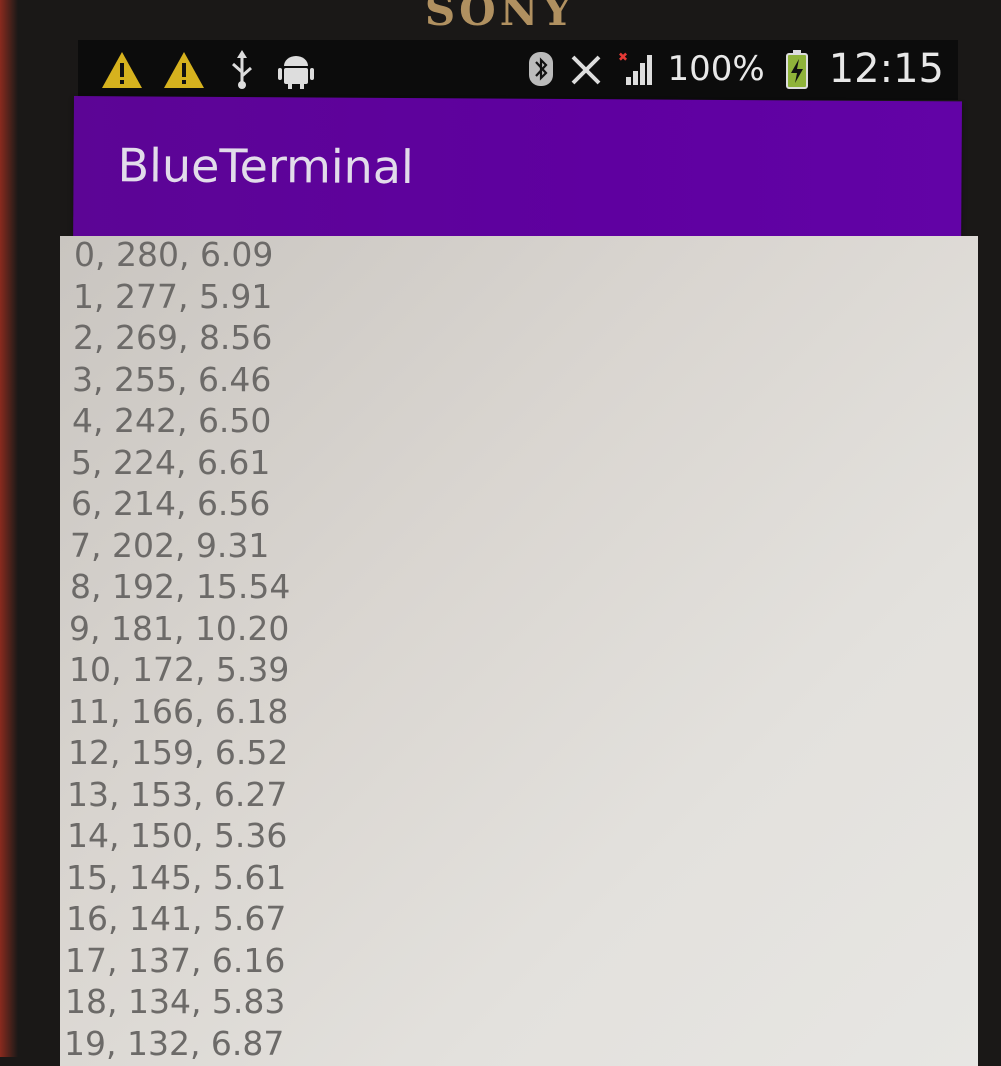 The width and height of the screenshot is (1001, 1066). What do you see at coordinates (180, 589) in the screenshot?
I see `terminal-line: 8, 192, 15.54` at bounding box center [180, 589].